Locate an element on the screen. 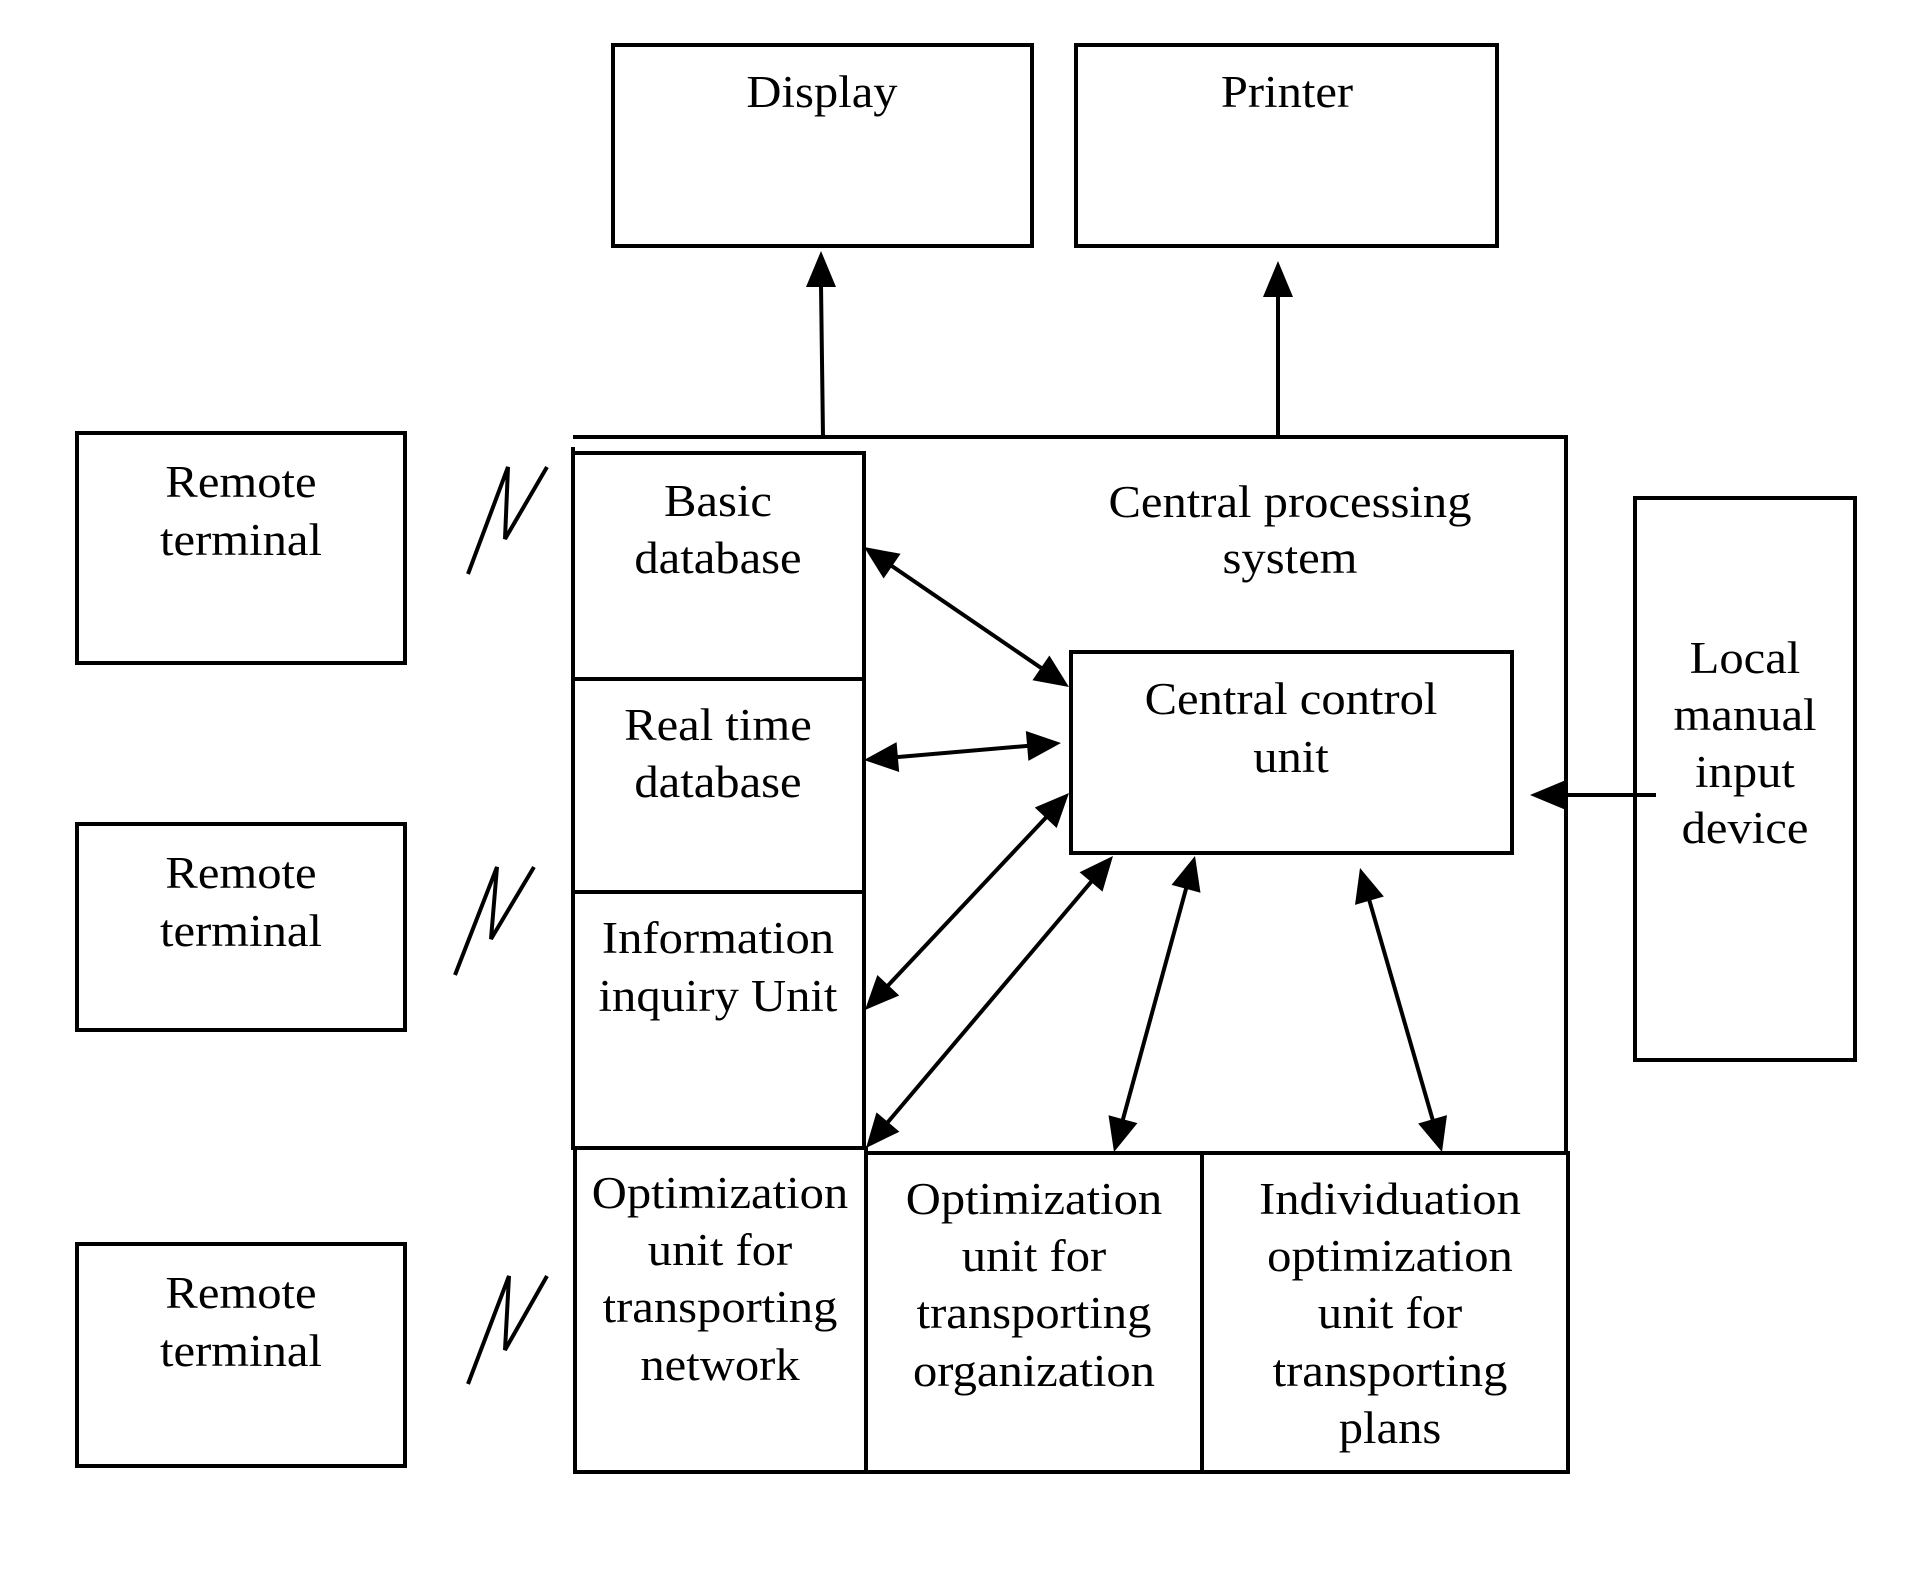 This screenshot has width=1918, height=1588. opt-organization-line-4: organization is located at coordinates (1034, 1372).